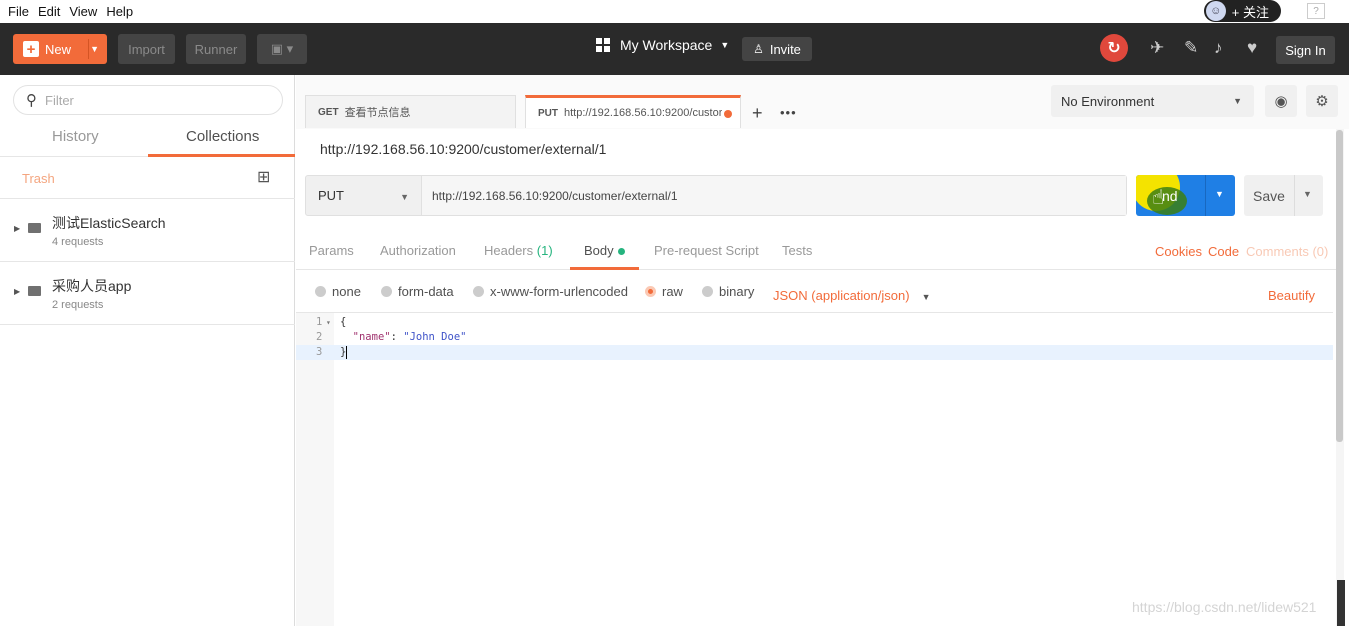  I want to click on radio-raw: raw, so click(664, 291).